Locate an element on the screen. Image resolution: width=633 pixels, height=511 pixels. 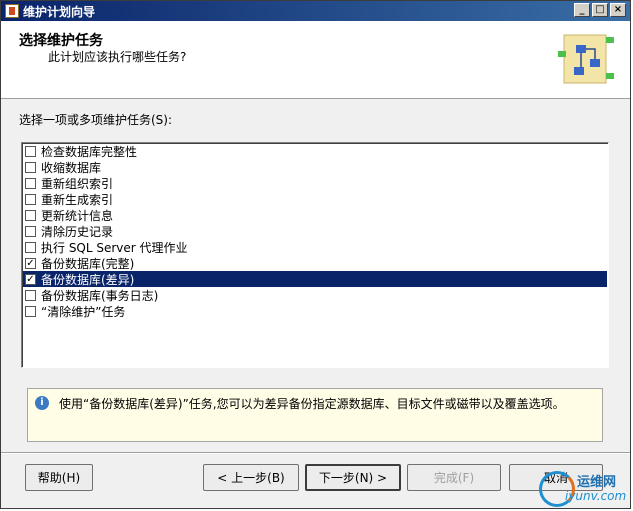
window-title: 维护计划向导 is located at coordinates (59, 11).